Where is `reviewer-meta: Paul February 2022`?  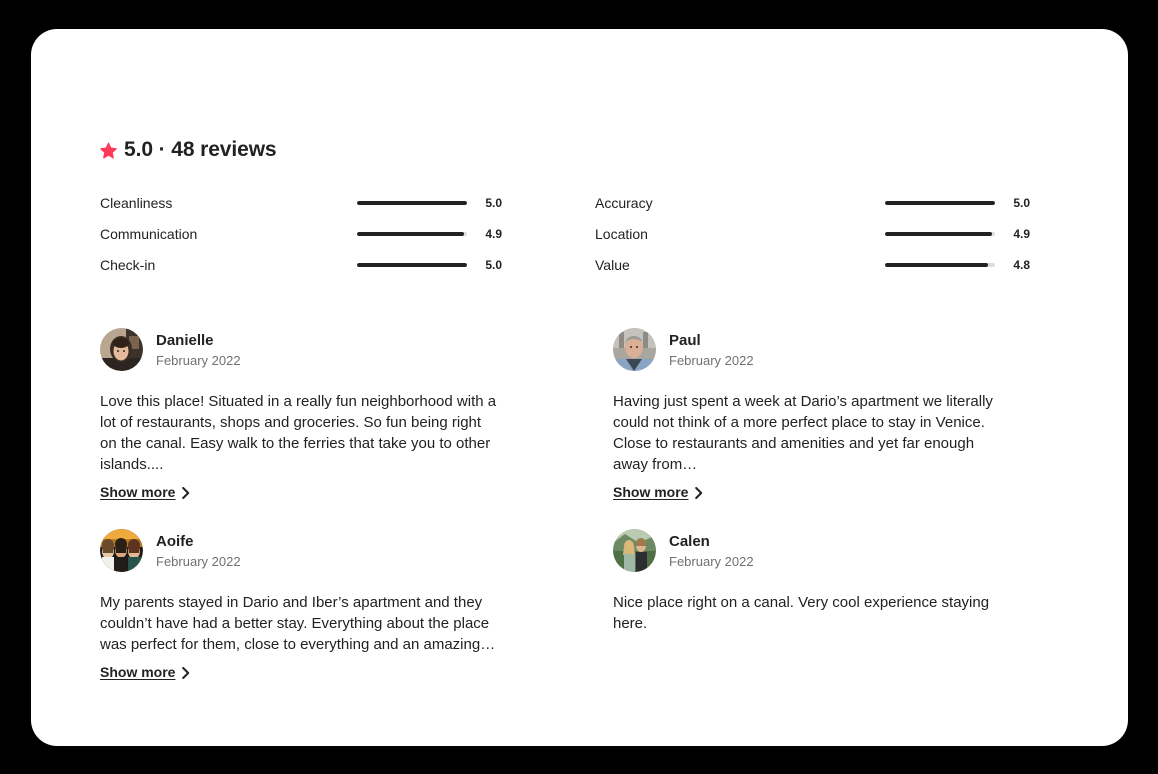 reviewer-meta: Paul February 2022 is located at coordinates (711, 350).